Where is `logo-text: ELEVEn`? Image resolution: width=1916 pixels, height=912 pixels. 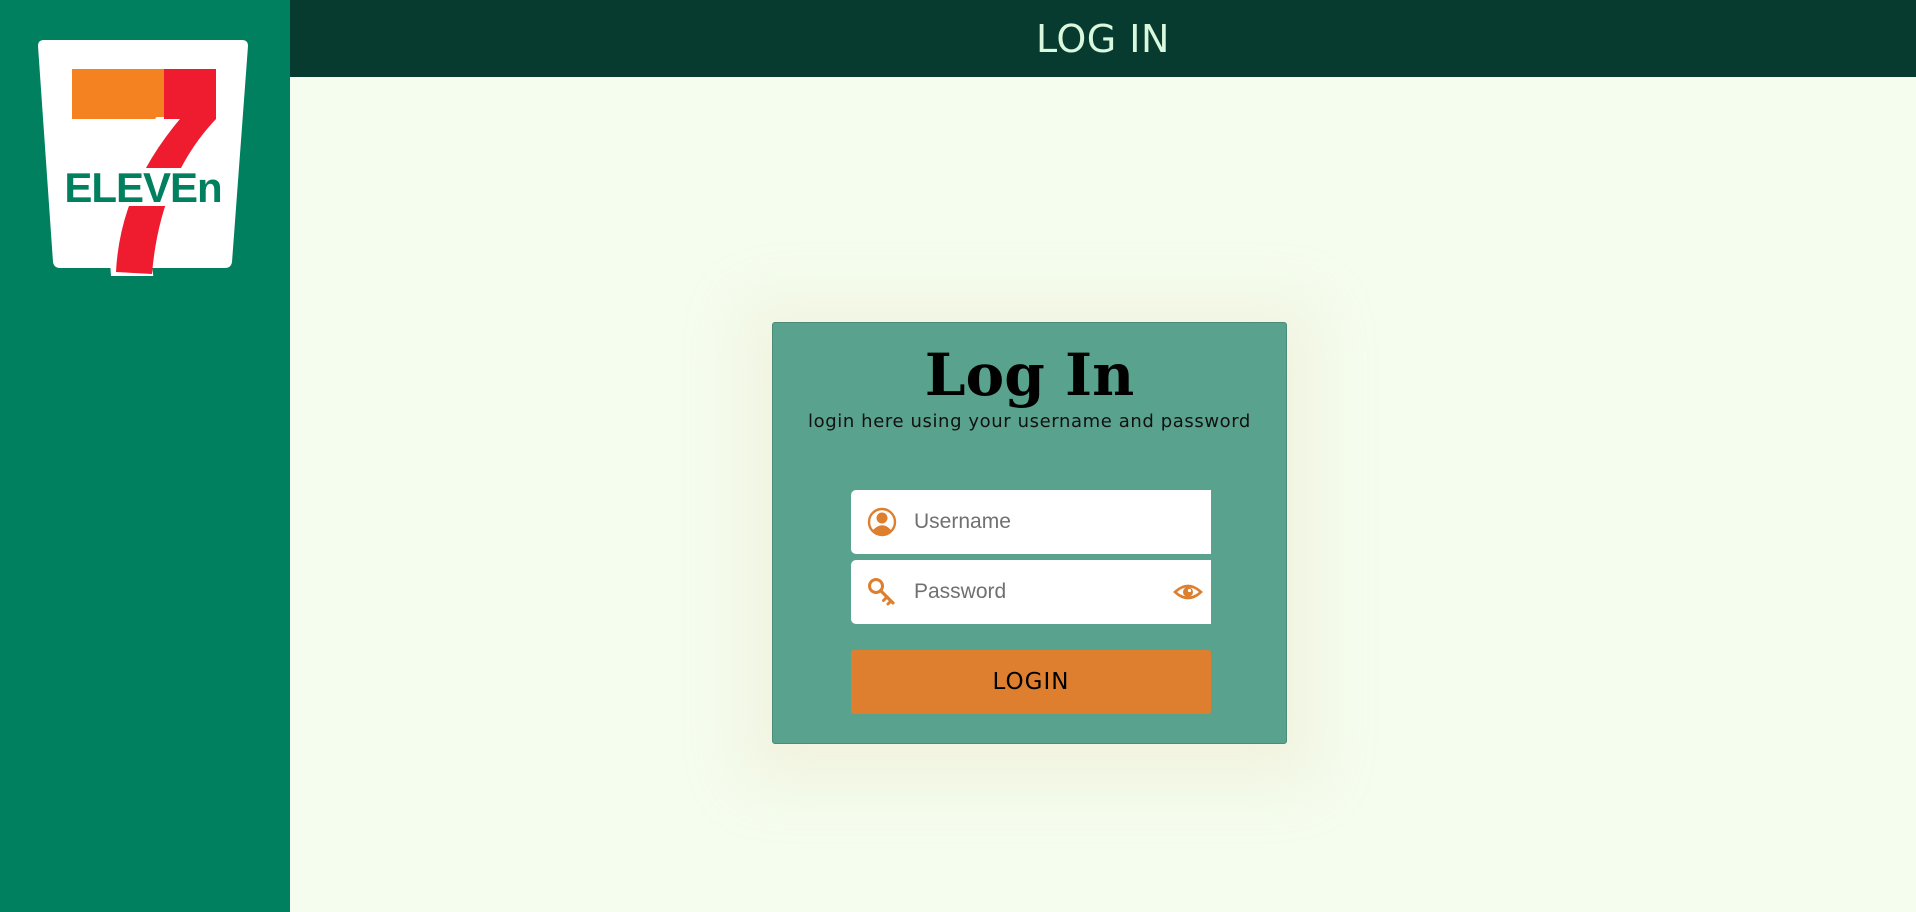
logo-text: ELEVEn is located at coordinates (142, 187).